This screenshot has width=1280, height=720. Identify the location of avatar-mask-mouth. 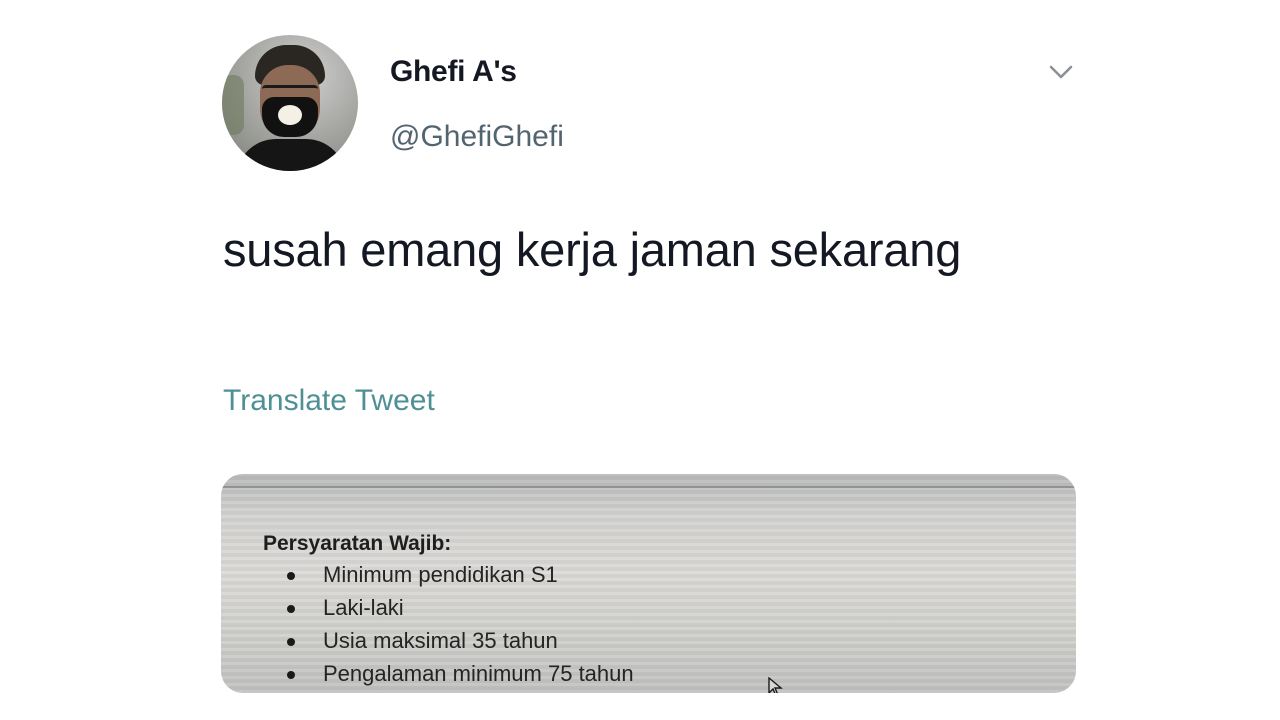
(290, 115).